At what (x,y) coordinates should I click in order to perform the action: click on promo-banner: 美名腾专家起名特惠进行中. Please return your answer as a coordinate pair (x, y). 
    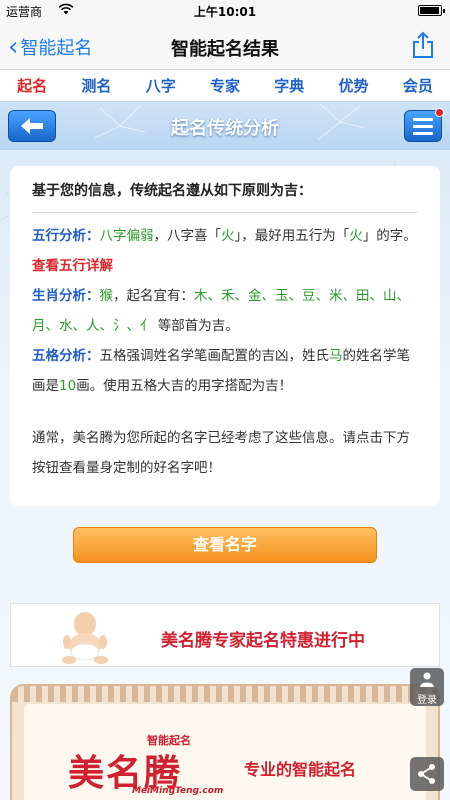
    Looking at the image, I should click on (225, 635).